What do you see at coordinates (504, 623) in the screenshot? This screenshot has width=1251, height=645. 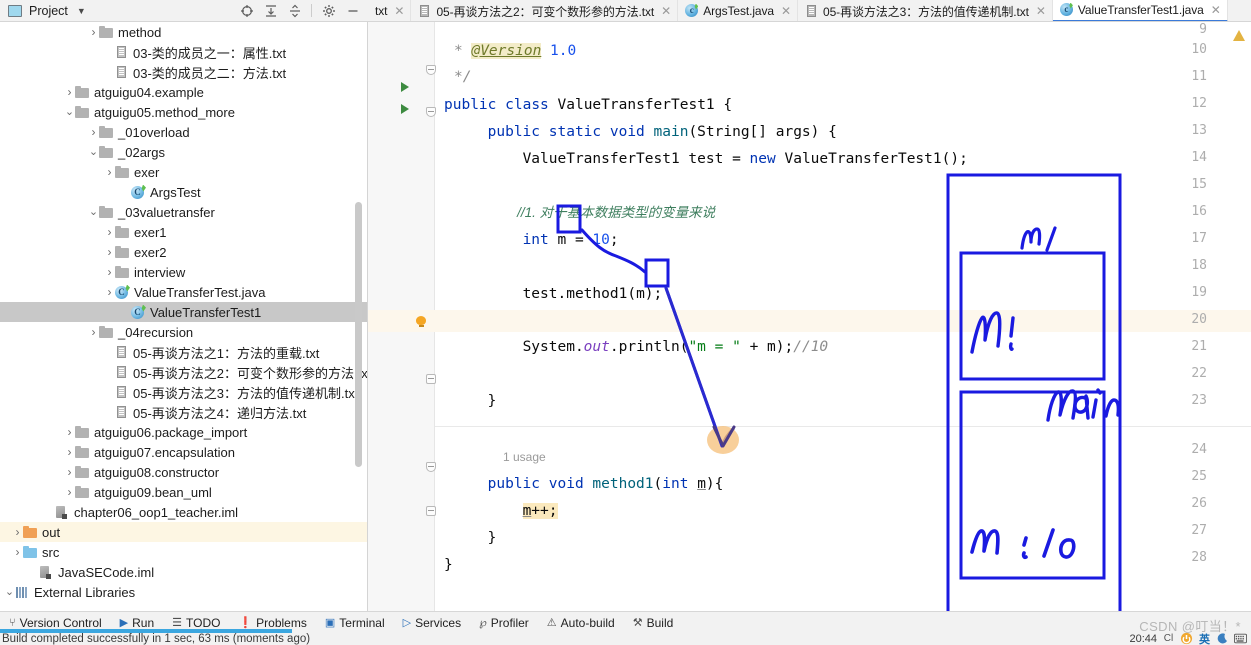 I see `bottom-bar-item-profiler: ℘ Profiler` at bounding box center [504, 623].